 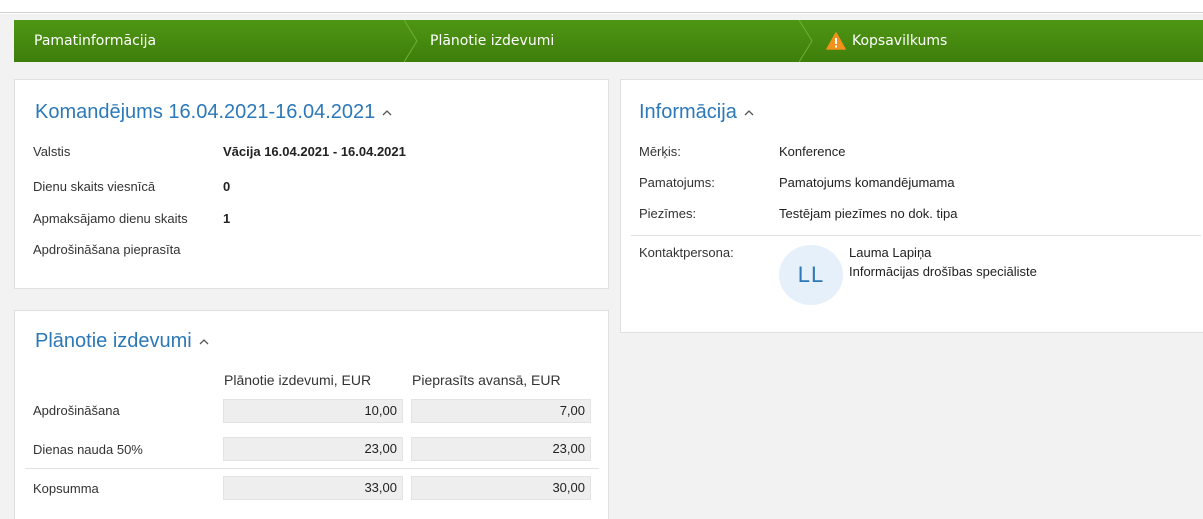 I want to click on advance-total-field: 30,00, so click(x=501, y=488).